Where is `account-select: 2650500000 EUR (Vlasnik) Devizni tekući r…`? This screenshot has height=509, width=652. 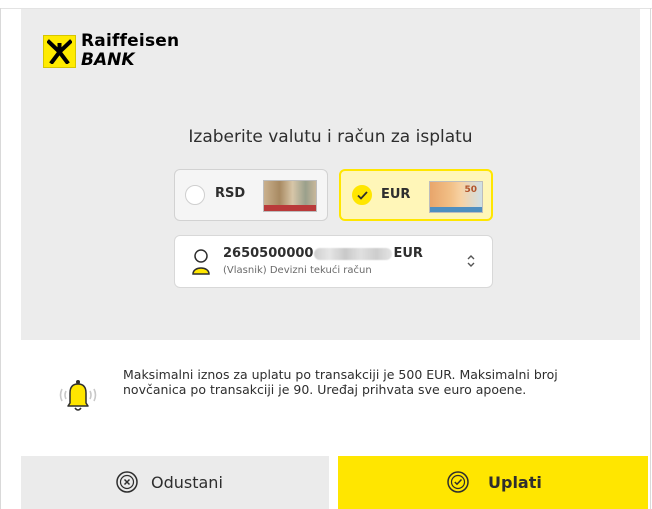
account-select: 2650500000 EUR (Vlasnik) Devizni tekući r… is located at coordinates (333, 261).